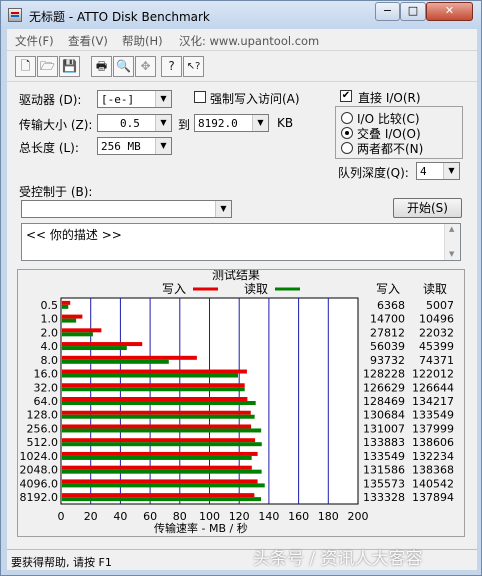 The image size is (482, 576). What do you see at coordinates (56, 192) in the screenshot?
I see `controlled-by-label: 受控制于 (B):` at bounding box center [56, 192].